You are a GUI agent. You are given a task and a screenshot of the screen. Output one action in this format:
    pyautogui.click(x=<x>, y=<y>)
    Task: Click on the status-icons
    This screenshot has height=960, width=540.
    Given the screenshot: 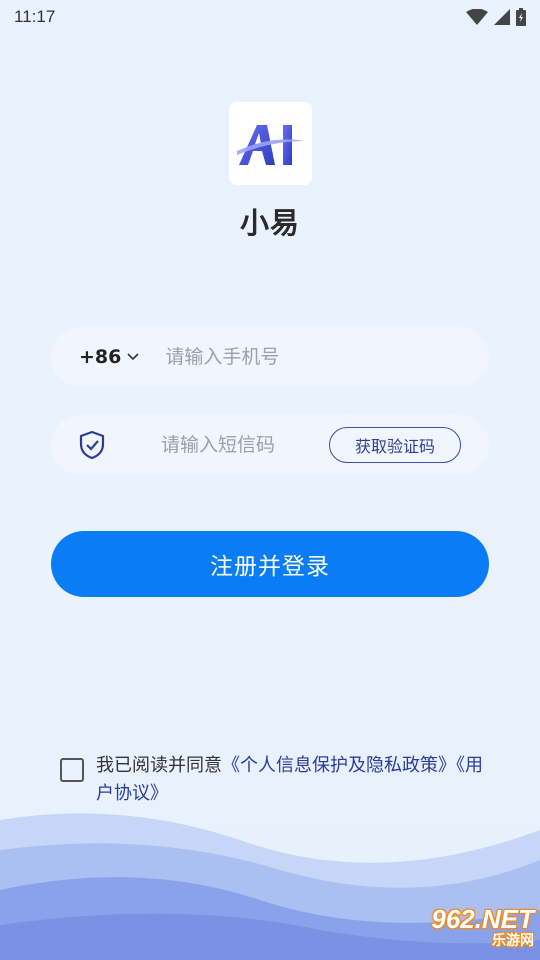 What is the action you would take?
    pyautogui.click(x=496, y=17)
    